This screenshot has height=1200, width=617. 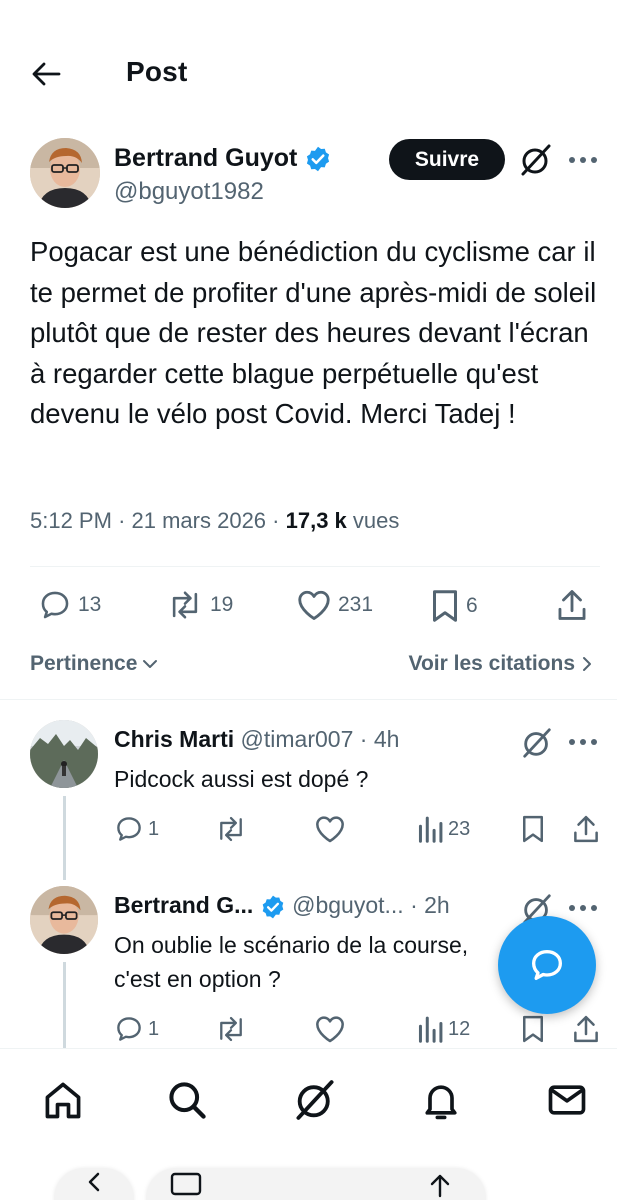 What do you see at coordinates (199, 520) in the screenshot?
I see `post-date: 21 mars 2026` at bounding box center [199, 520].